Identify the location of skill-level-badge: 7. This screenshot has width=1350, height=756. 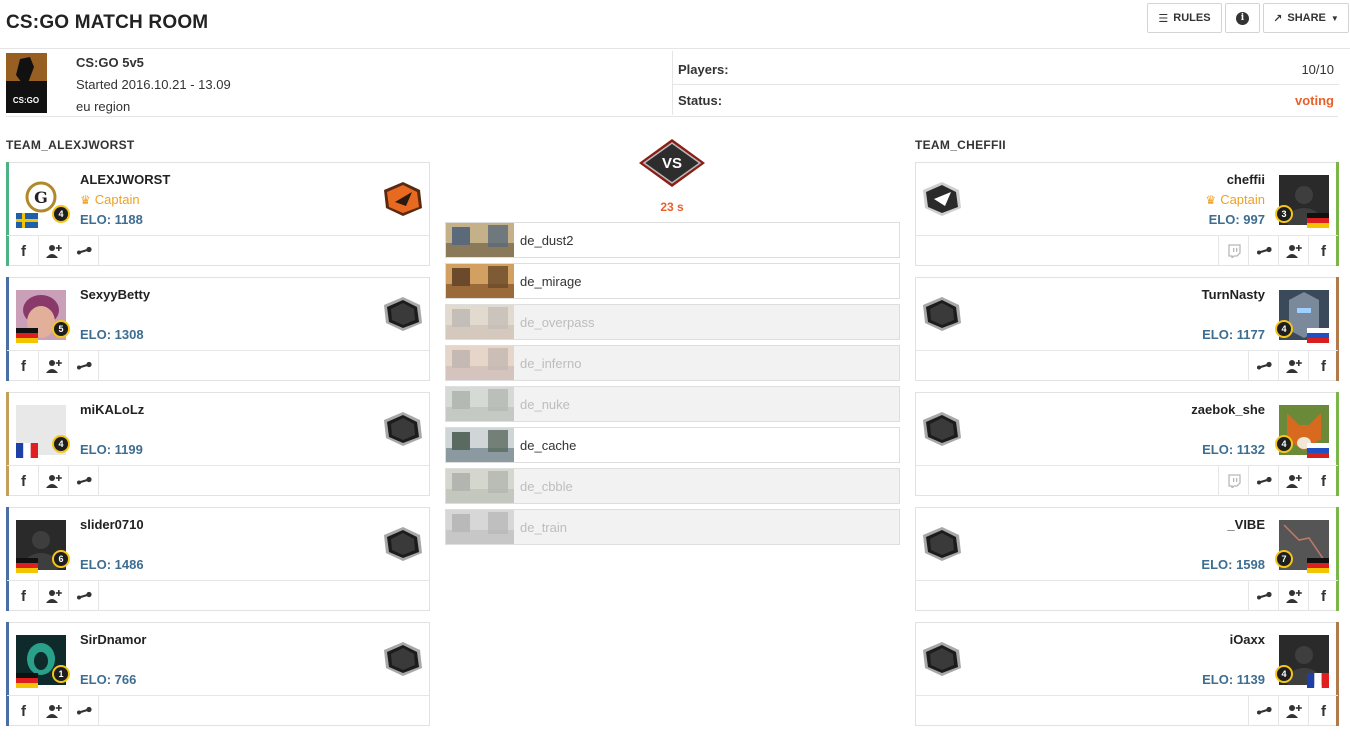
(1284, 559).